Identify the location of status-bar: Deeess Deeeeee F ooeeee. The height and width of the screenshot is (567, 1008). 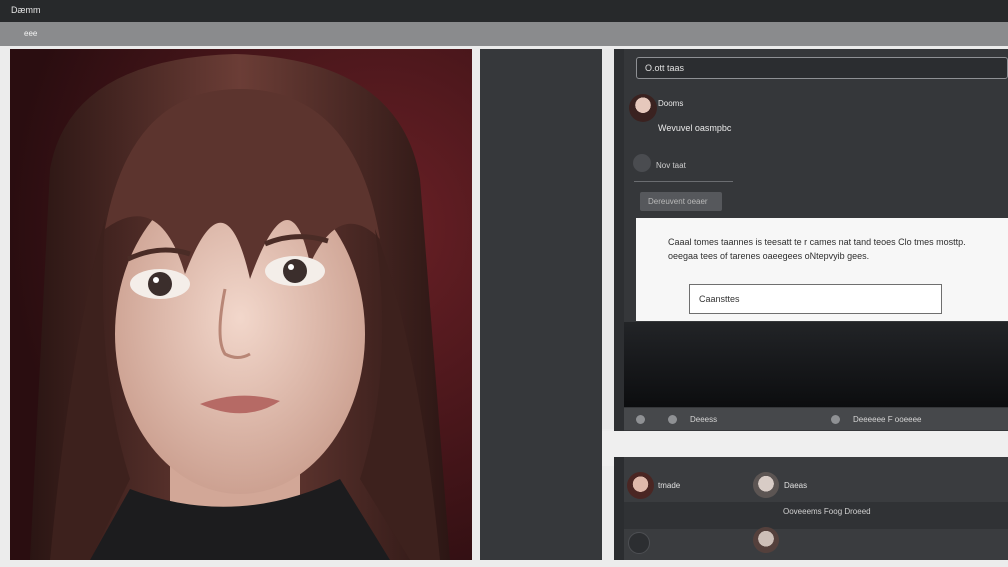
(816, 419).